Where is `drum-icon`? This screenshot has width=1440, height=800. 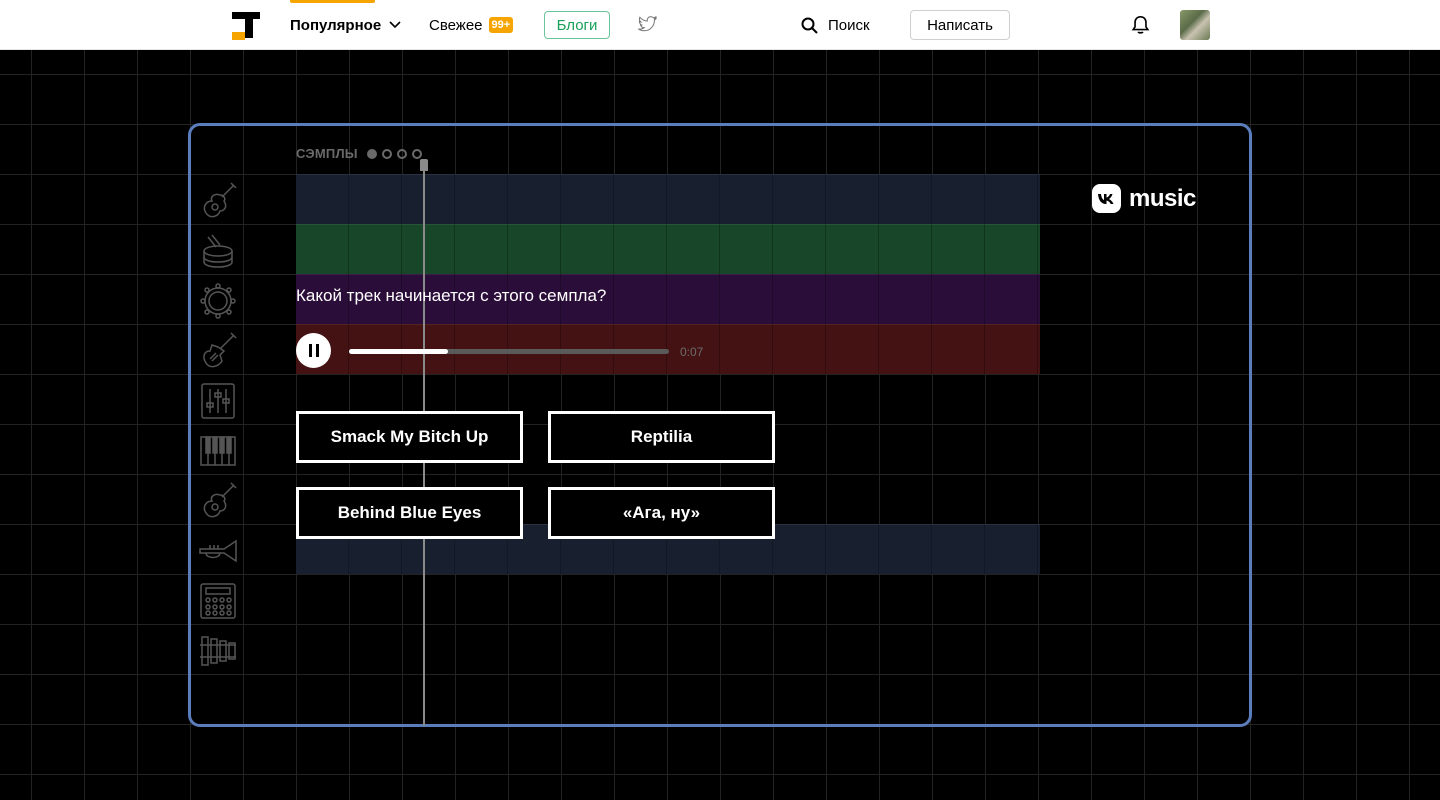
drum-icon is located at coordinates (218, 251).